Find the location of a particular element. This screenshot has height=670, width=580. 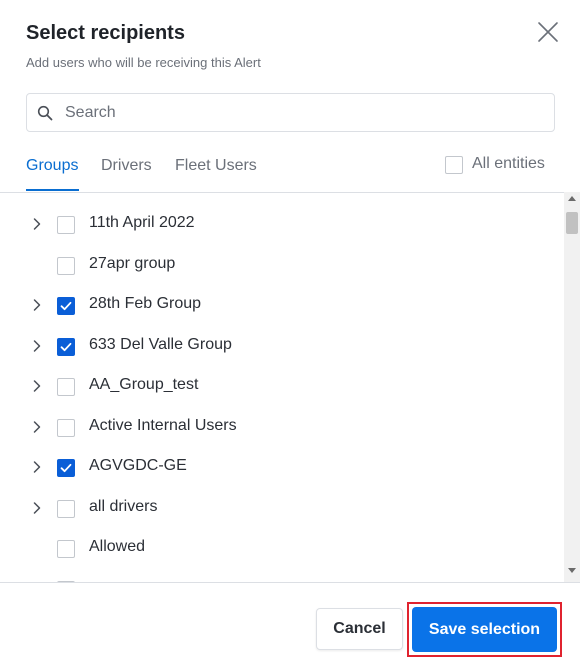

scroll-down-arrow is located at coordinates (572, 570).